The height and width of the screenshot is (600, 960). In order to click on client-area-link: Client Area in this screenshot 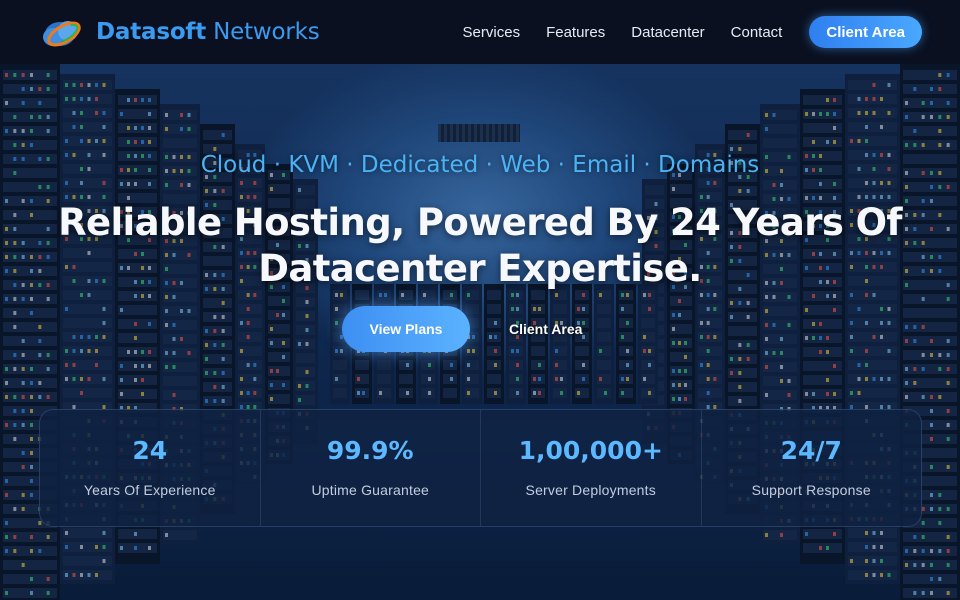, I will do `click(545, 329)`.